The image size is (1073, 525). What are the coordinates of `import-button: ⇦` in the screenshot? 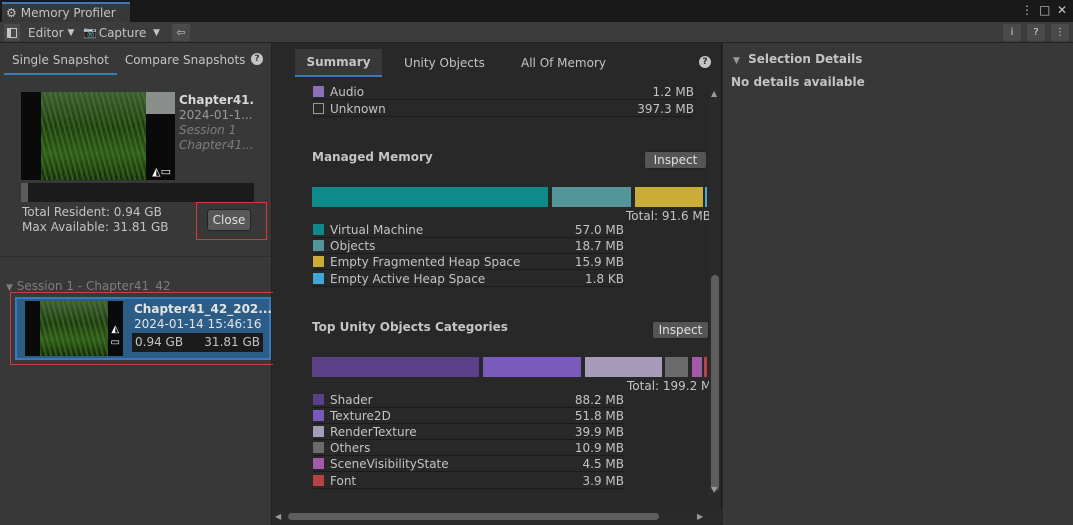 It's located at (181, 32).